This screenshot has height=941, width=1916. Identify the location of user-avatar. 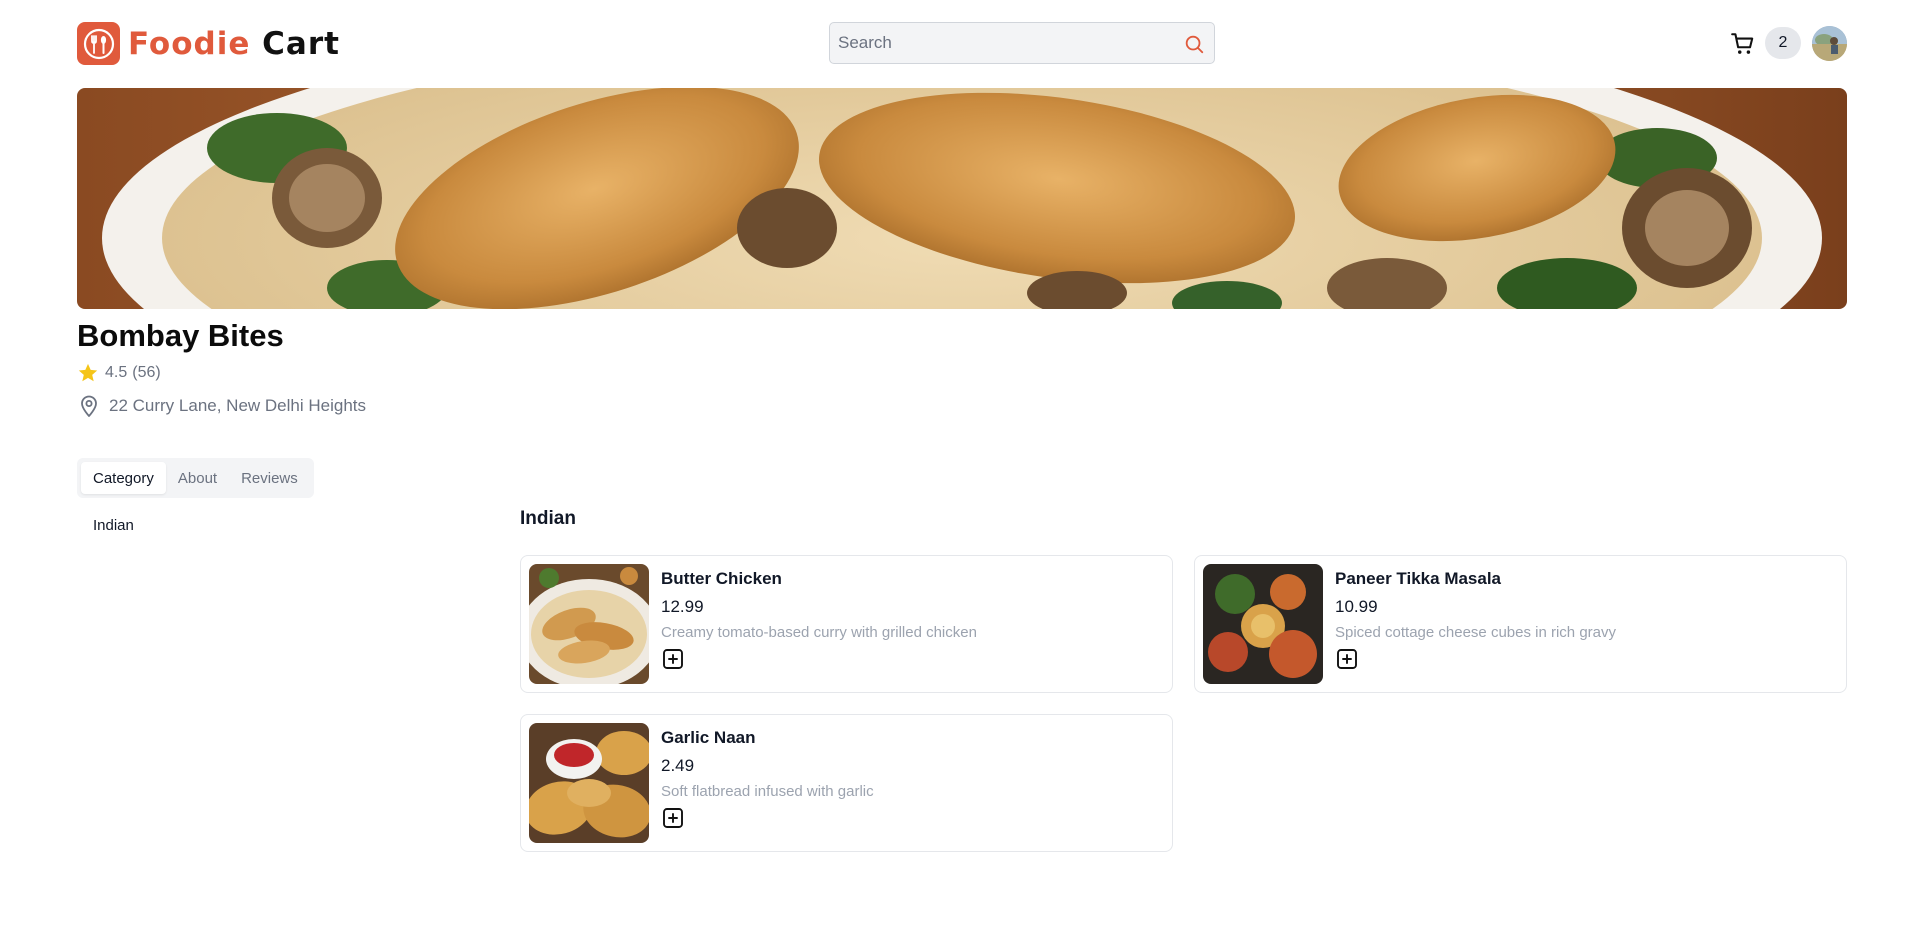
(1829, 43).